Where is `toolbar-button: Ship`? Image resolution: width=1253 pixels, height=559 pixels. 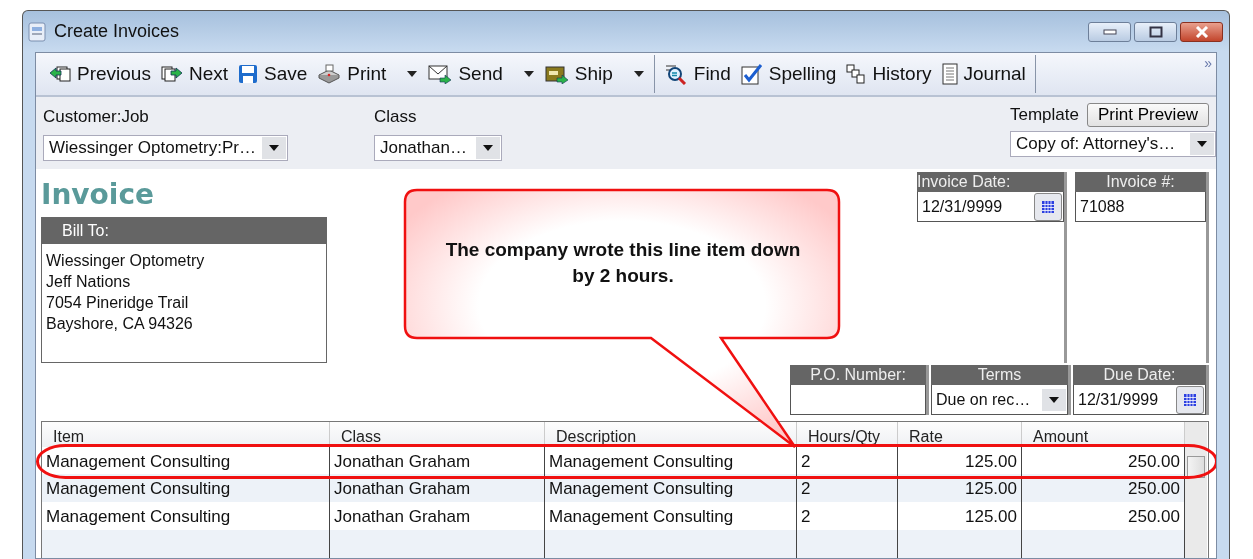 toolbar-button: Ship is located at coordinates (594, 74).